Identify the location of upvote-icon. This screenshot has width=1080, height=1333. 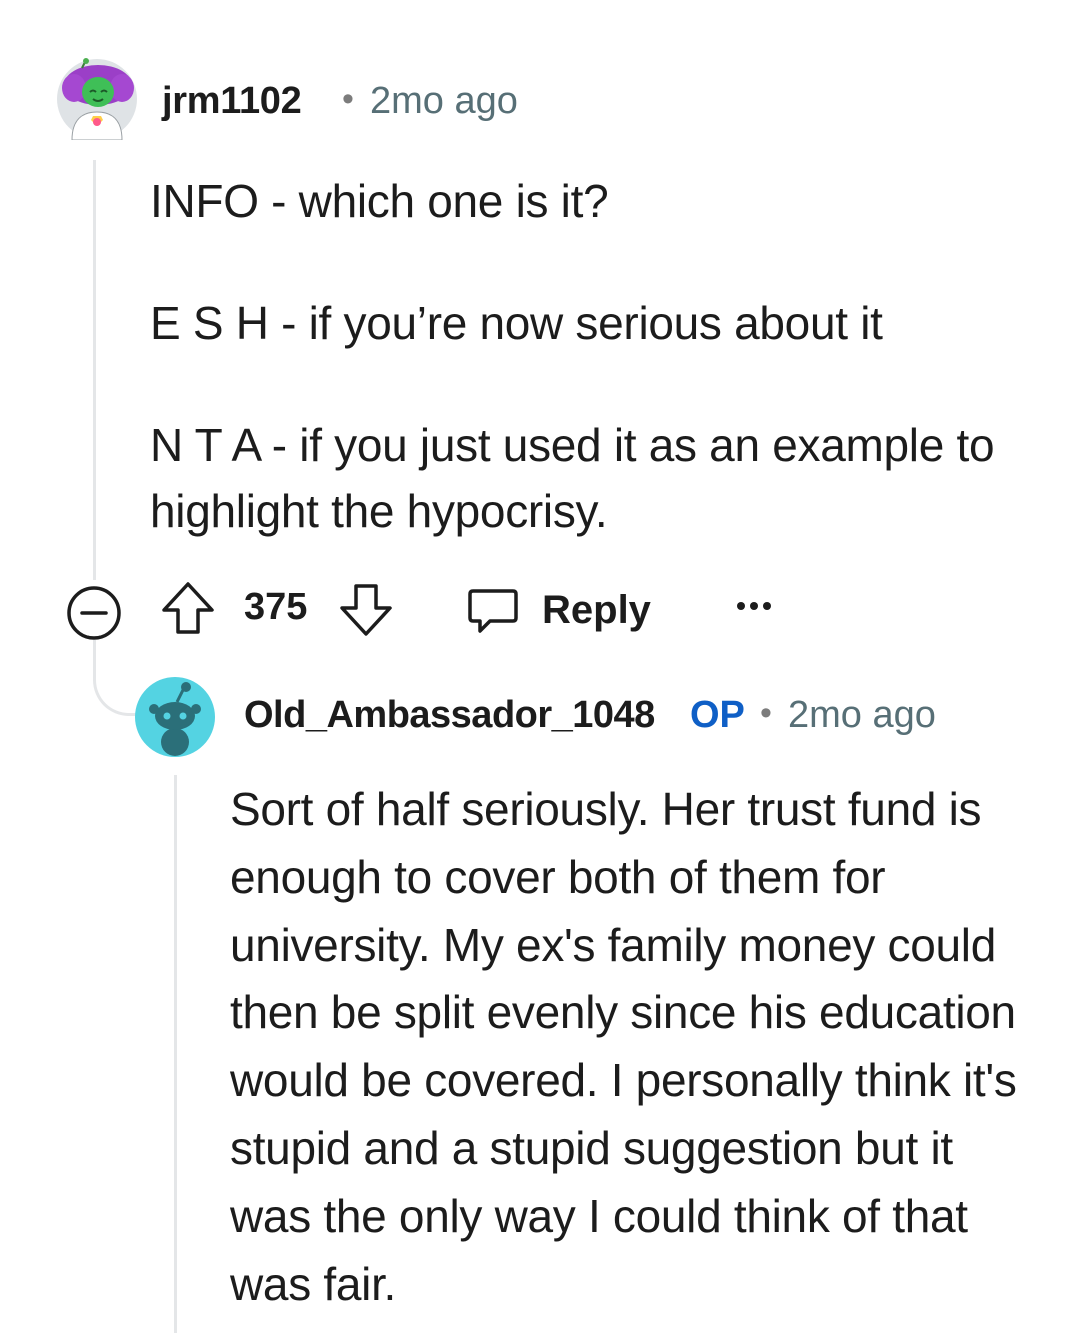
(188, 608).